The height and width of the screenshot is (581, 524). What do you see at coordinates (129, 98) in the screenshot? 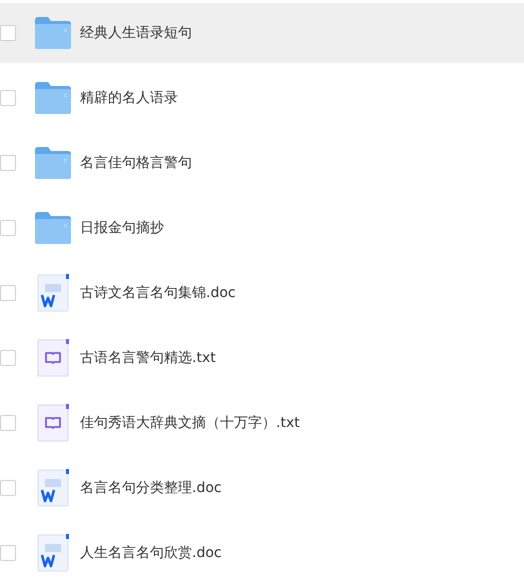
I see `file-name: 精辟的名人语录` at bounding box center [129, 98].